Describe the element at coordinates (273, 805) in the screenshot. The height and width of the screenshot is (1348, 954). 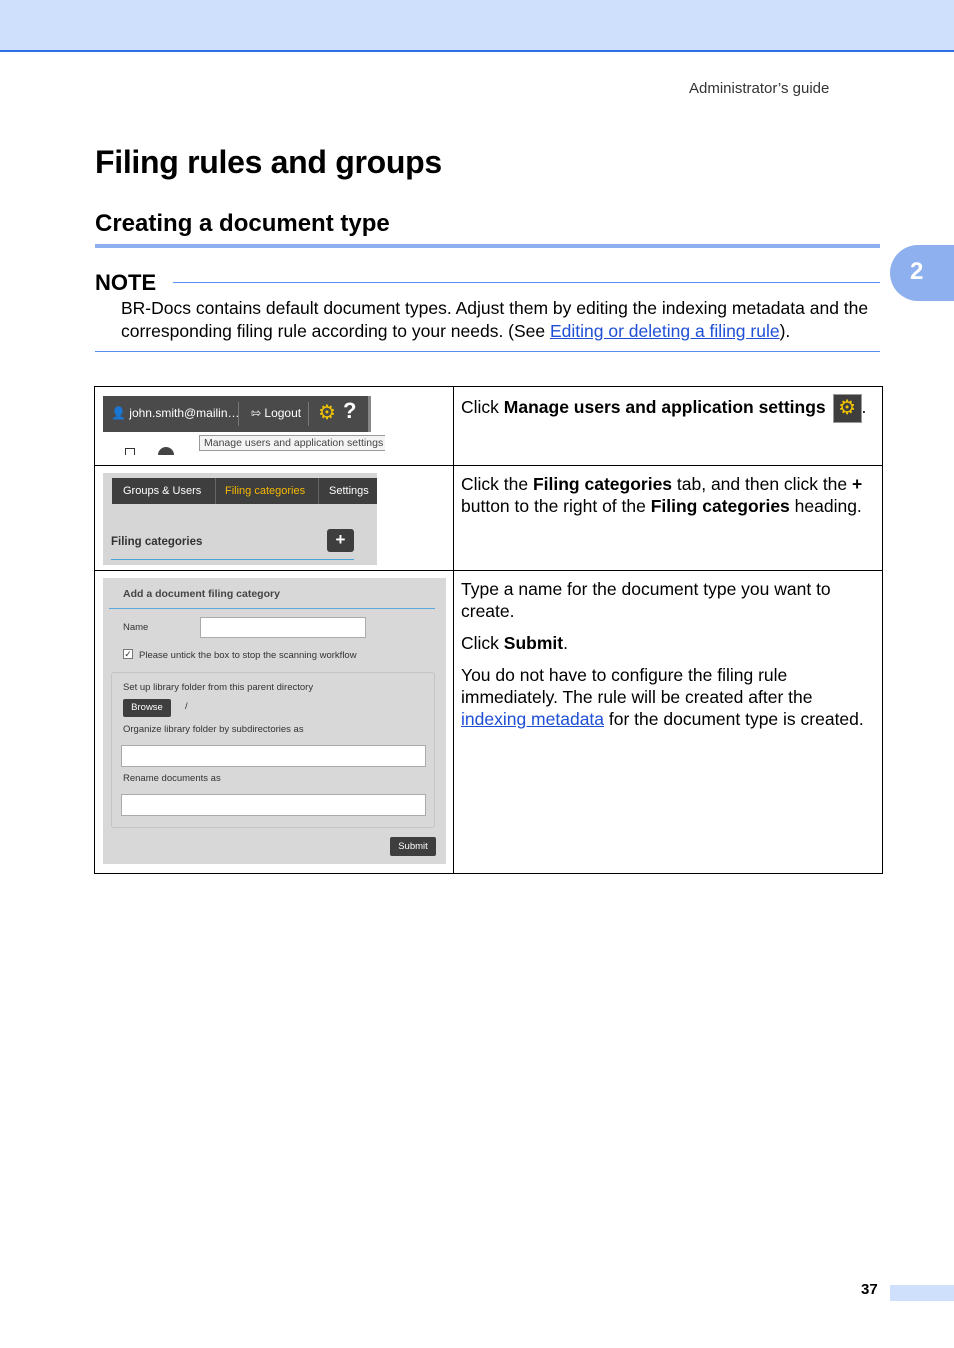
I see `rename-field` at that location.